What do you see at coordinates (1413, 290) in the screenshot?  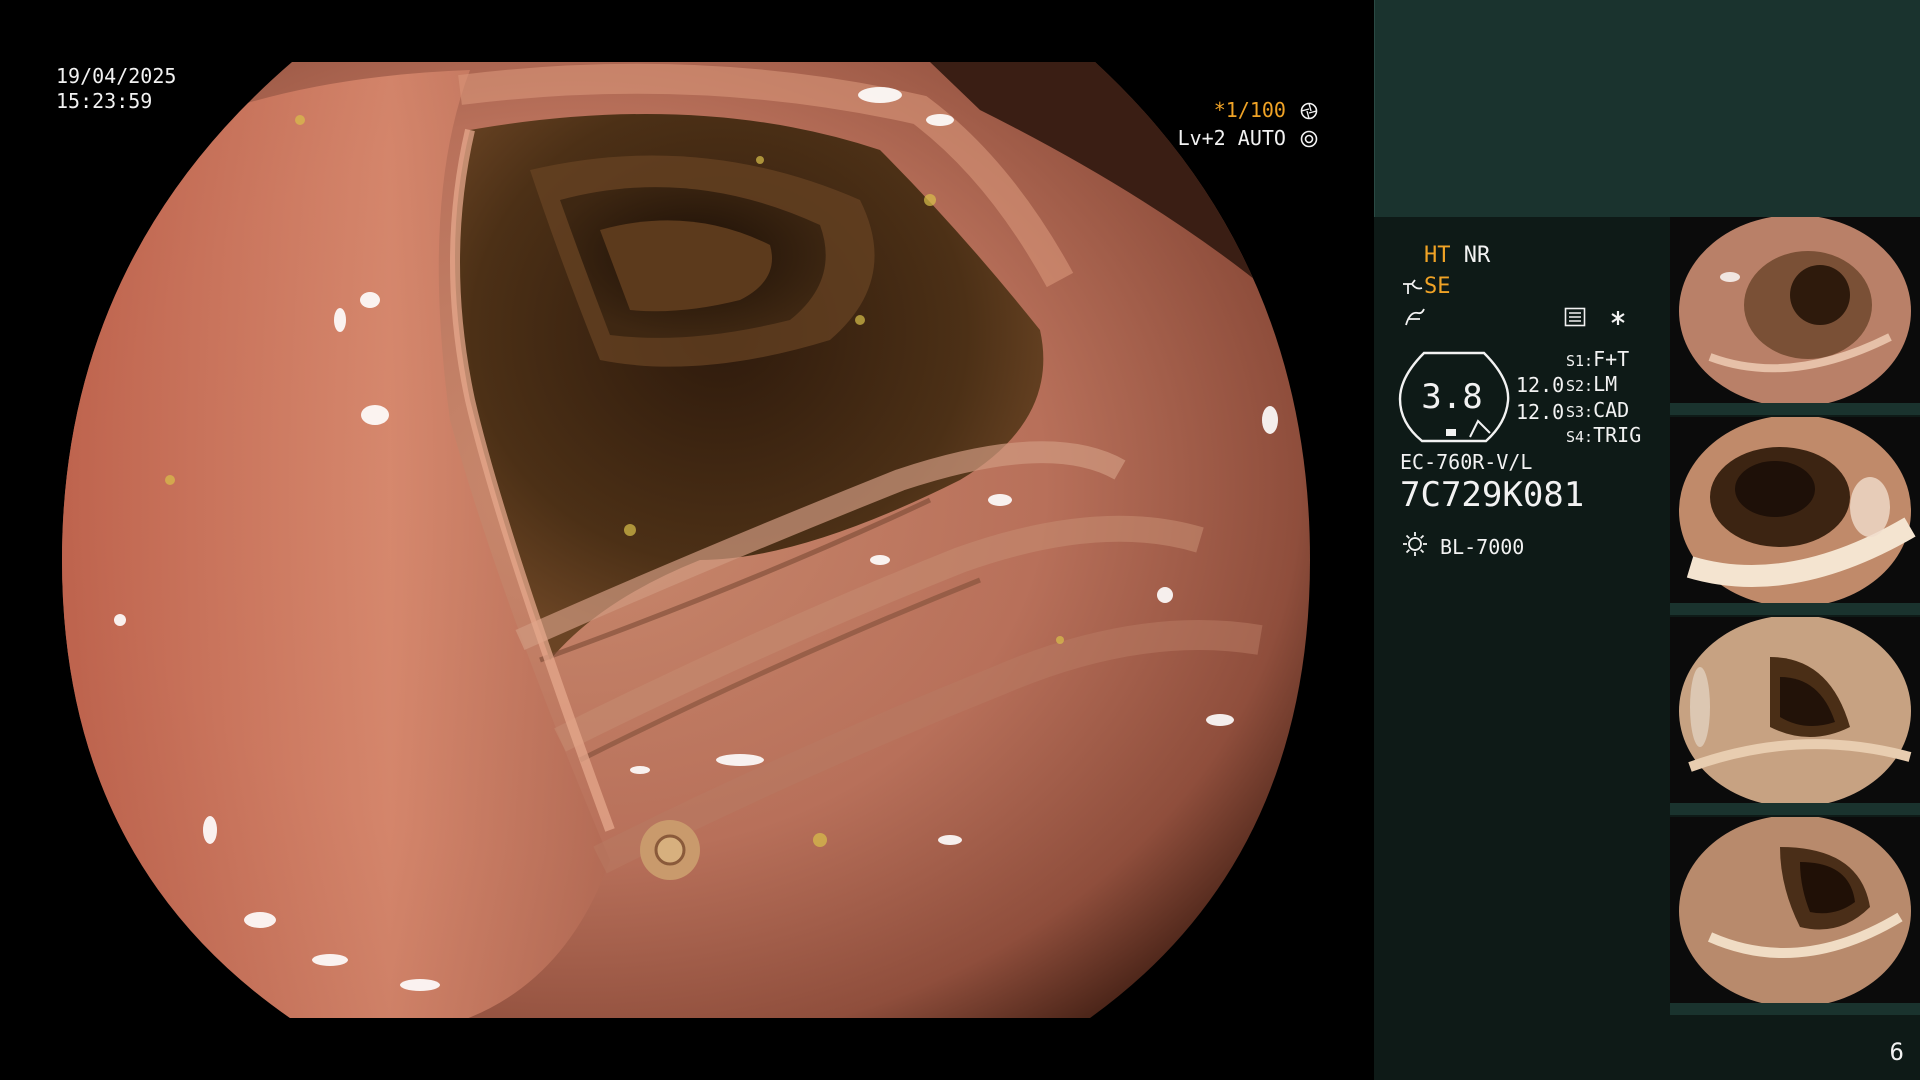 I see `structure-enhance-icon` at bounding box center [1413, 290].